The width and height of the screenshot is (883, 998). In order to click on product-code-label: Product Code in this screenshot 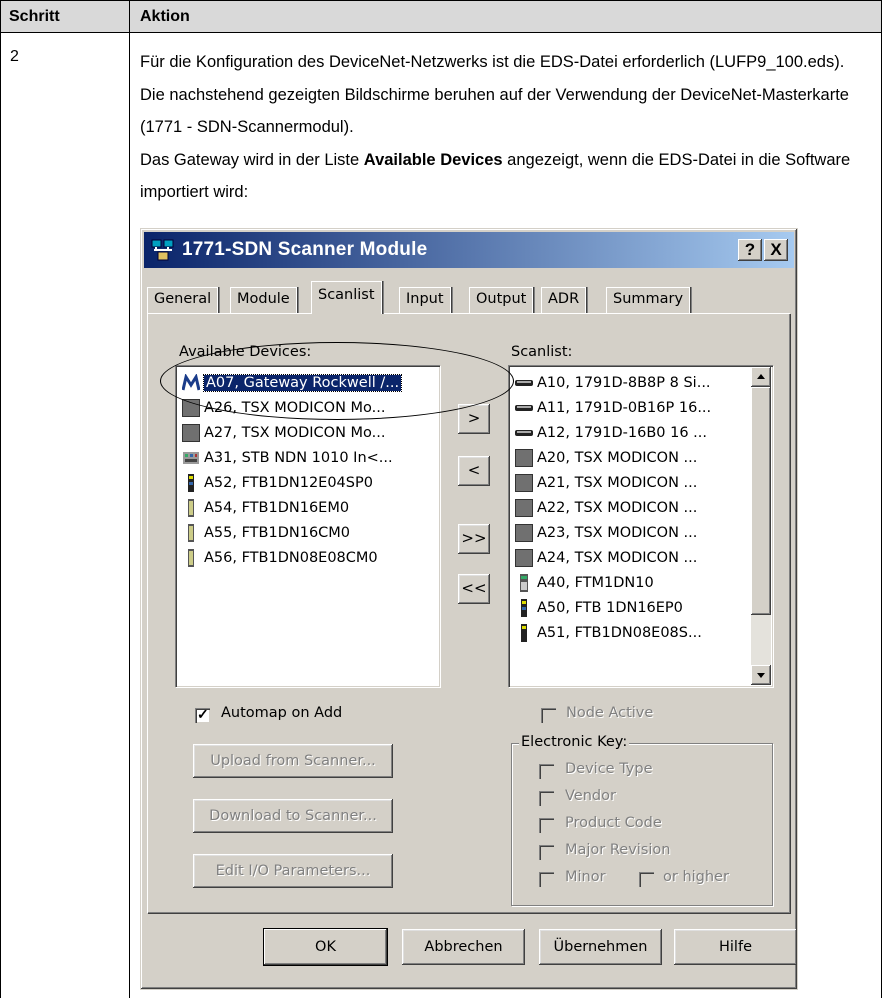, I will do `click(613, 823)`.